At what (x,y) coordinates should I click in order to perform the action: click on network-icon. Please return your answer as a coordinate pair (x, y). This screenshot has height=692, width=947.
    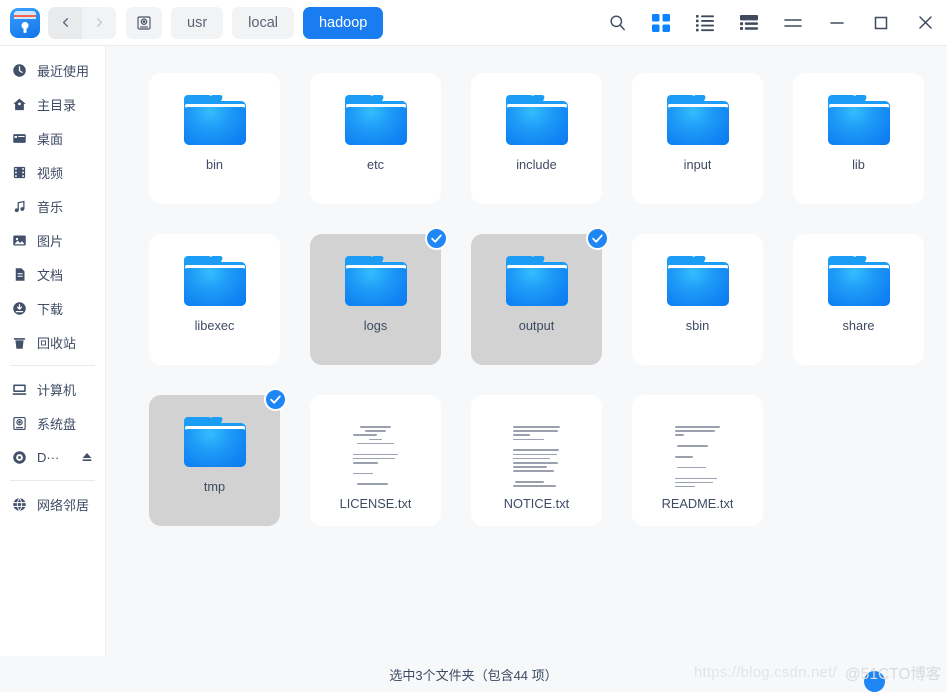
    Looking at the image, I should click on (19, 504).